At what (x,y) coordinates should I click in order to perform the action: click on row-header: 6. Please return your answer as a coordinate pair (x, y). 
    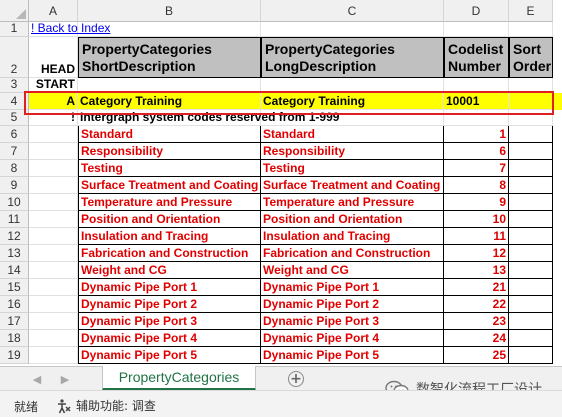
    Looking at the image, I should click on (14, 134).